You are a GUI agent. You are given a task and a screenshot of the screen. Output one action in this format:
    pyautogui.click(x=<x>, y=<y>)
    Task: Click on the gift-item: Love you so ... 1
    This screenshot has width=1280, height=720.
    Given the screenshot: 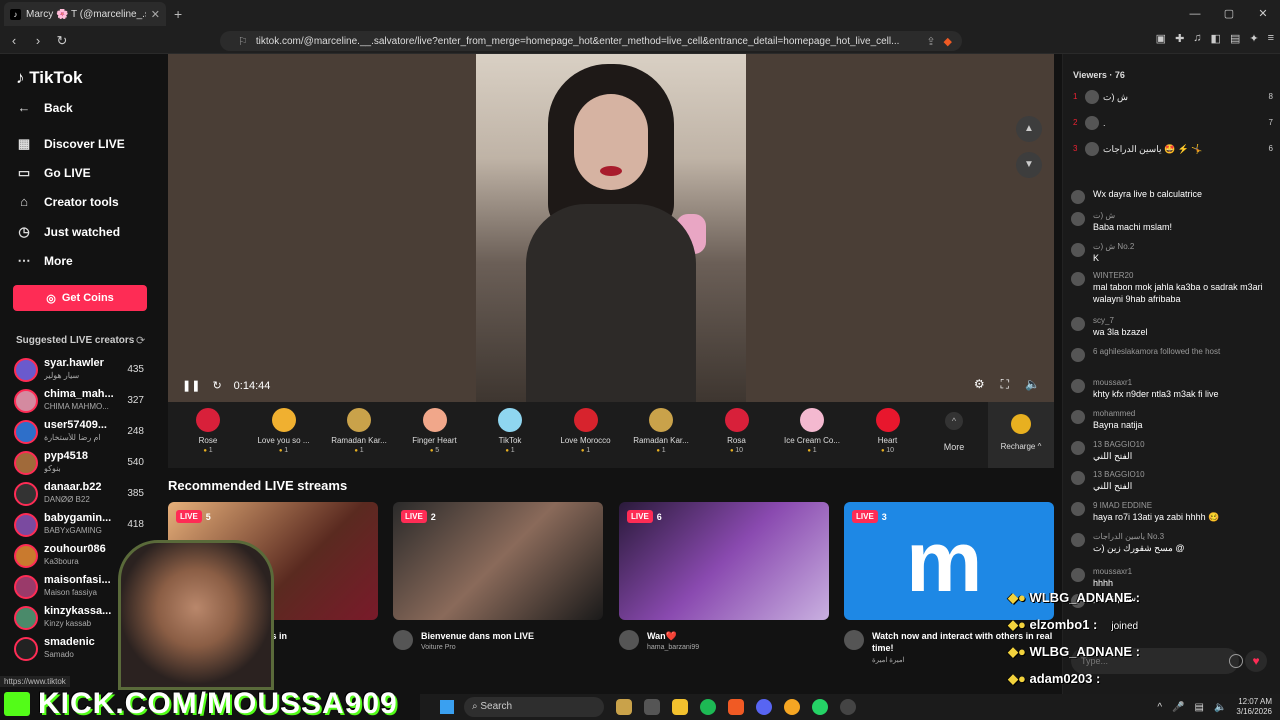 What is the action you would take?
    pyautogui.click(x=284, y=431)
    